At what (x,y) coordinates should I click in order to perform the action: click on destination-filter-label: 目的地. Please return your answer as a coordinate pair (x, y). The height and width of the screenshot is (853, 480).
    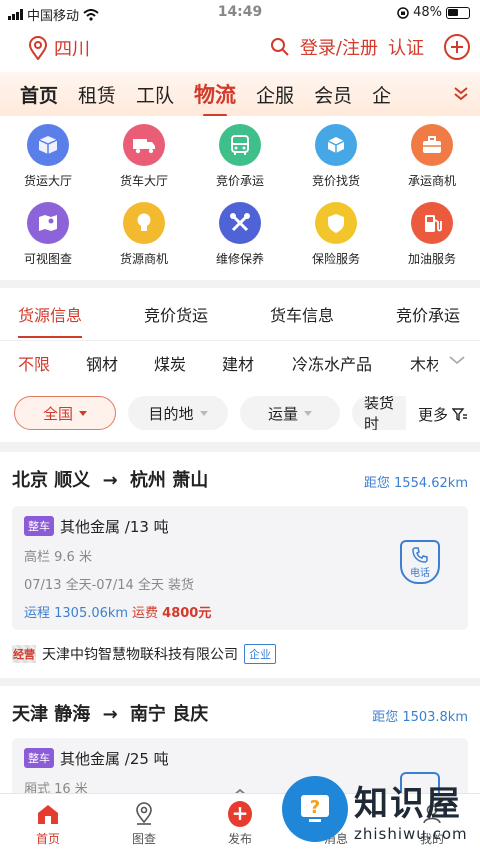
    Looking at the image, I should click on (171, 413).